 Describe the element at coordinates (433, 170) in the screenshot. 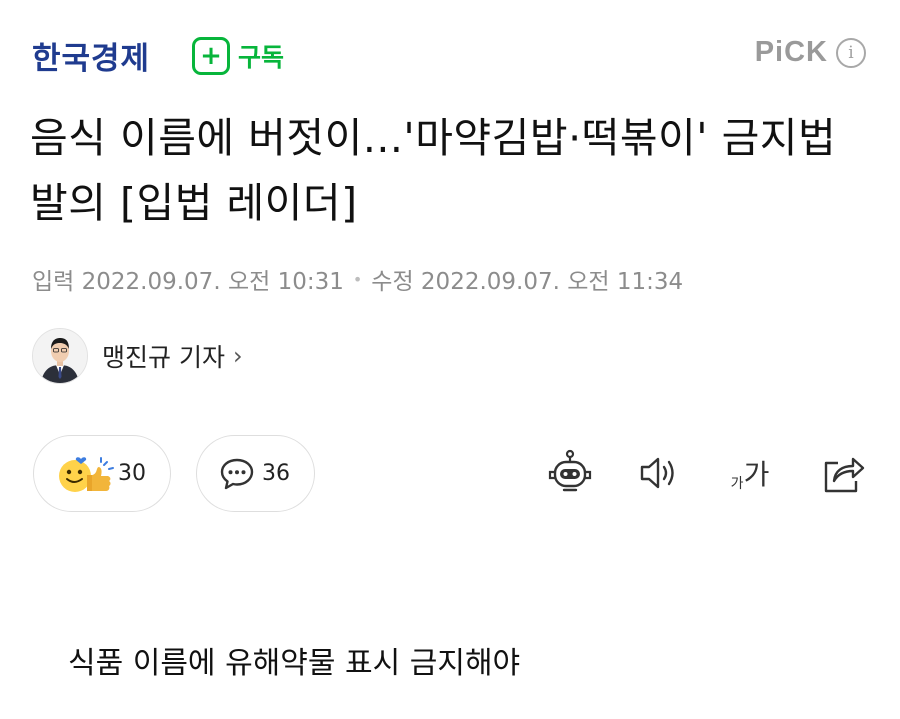

I see `article-title: 음식 이름에 버젓이...'마약김밥·떡볶이' 금지법 발의 [입법 레이더]` at that location.